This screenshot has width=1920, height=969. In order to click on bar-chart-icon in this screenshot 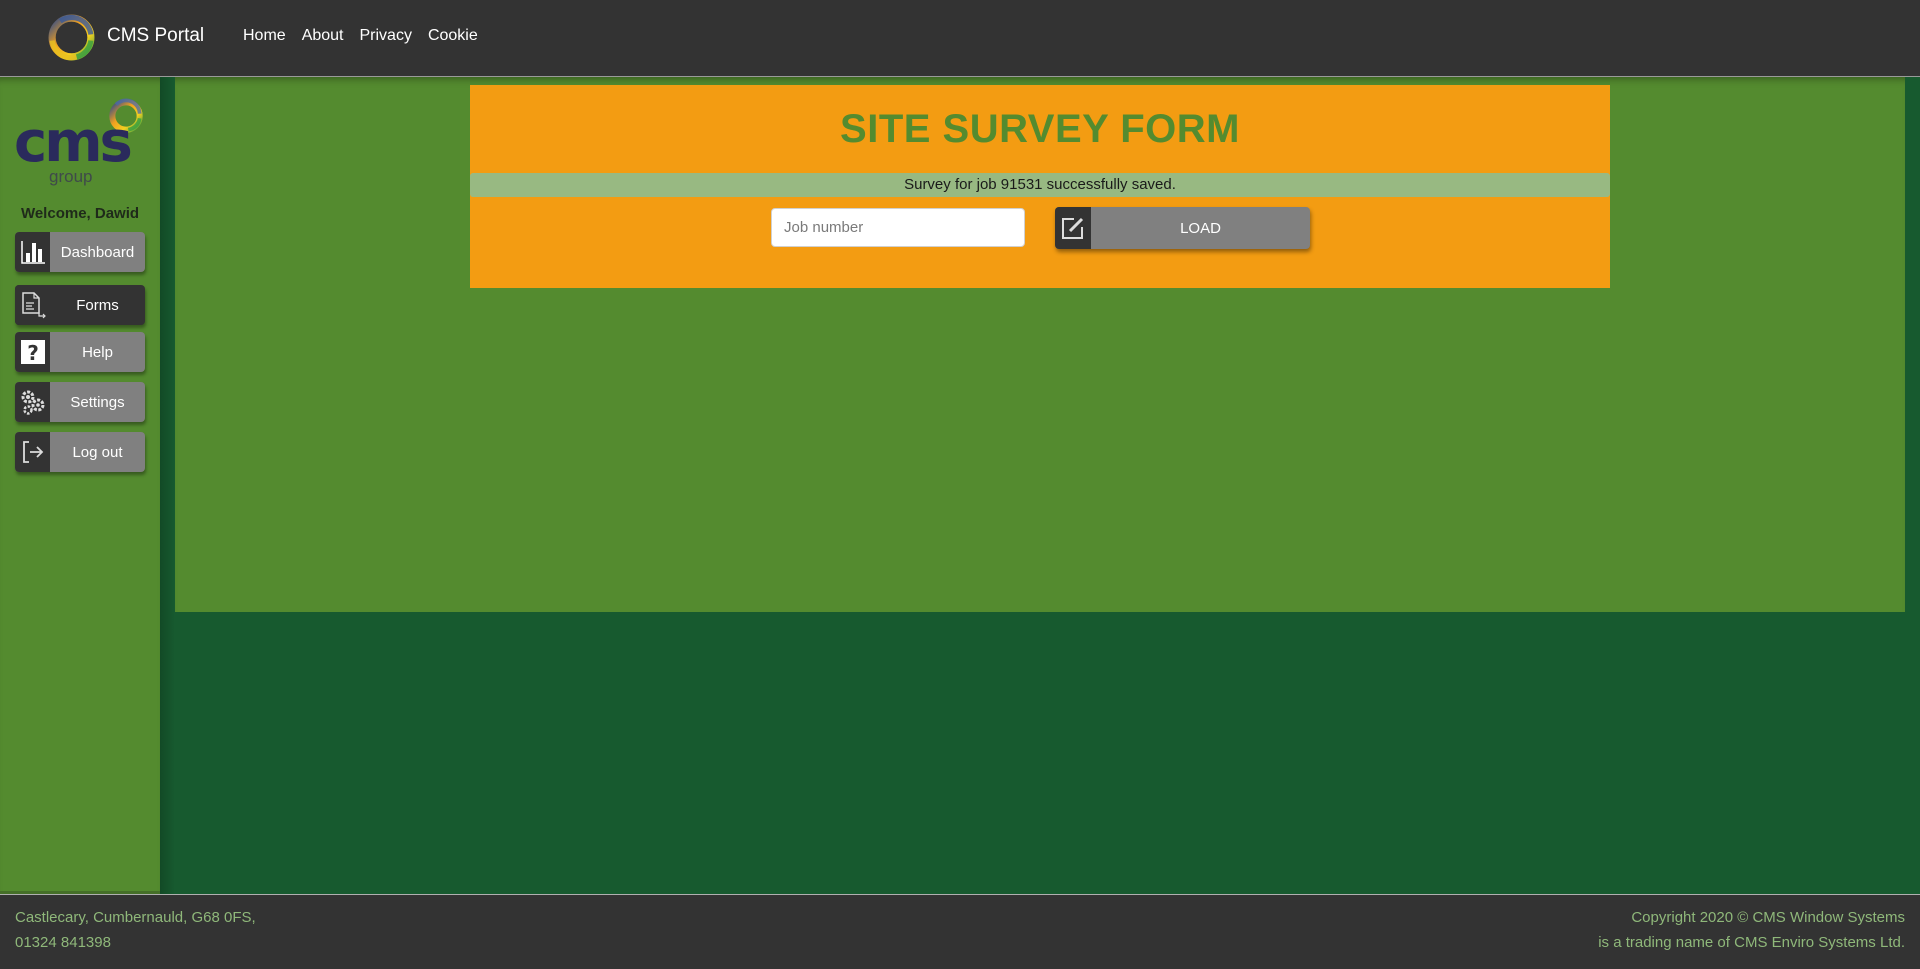, I will do `click(32, 252)`.